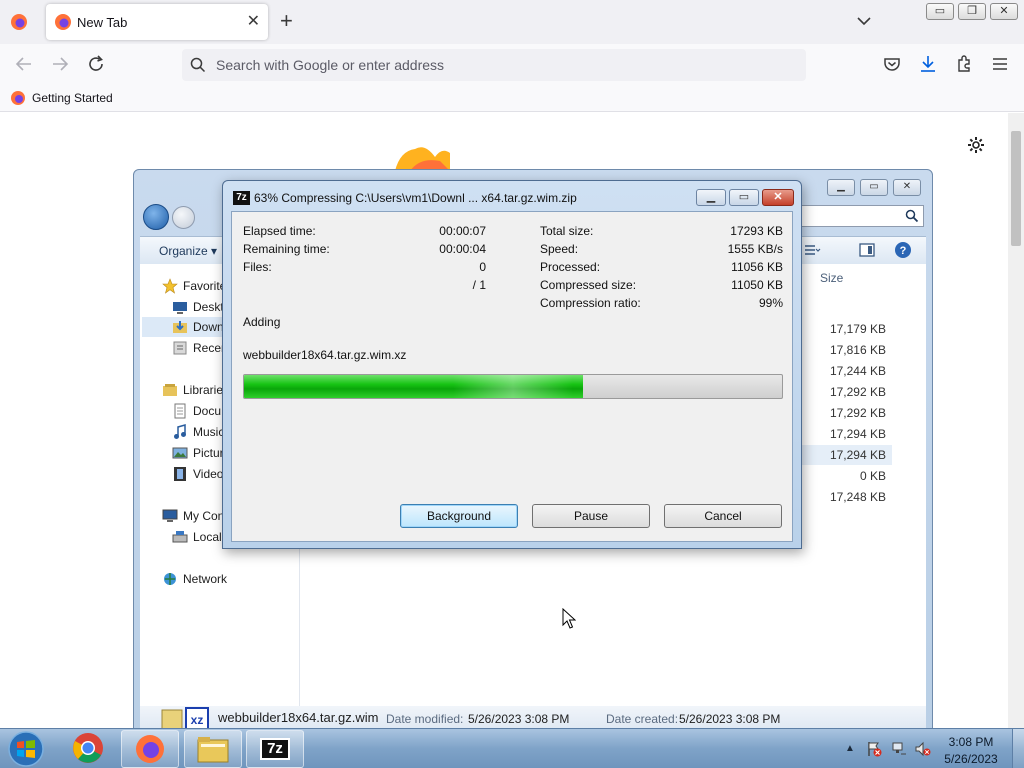 Image resolution: width=1024 pixels, height=768 pixels. Describe the element at coordinates (204, 516) in the screenshot. I see `nav-label: My Con` at that location.